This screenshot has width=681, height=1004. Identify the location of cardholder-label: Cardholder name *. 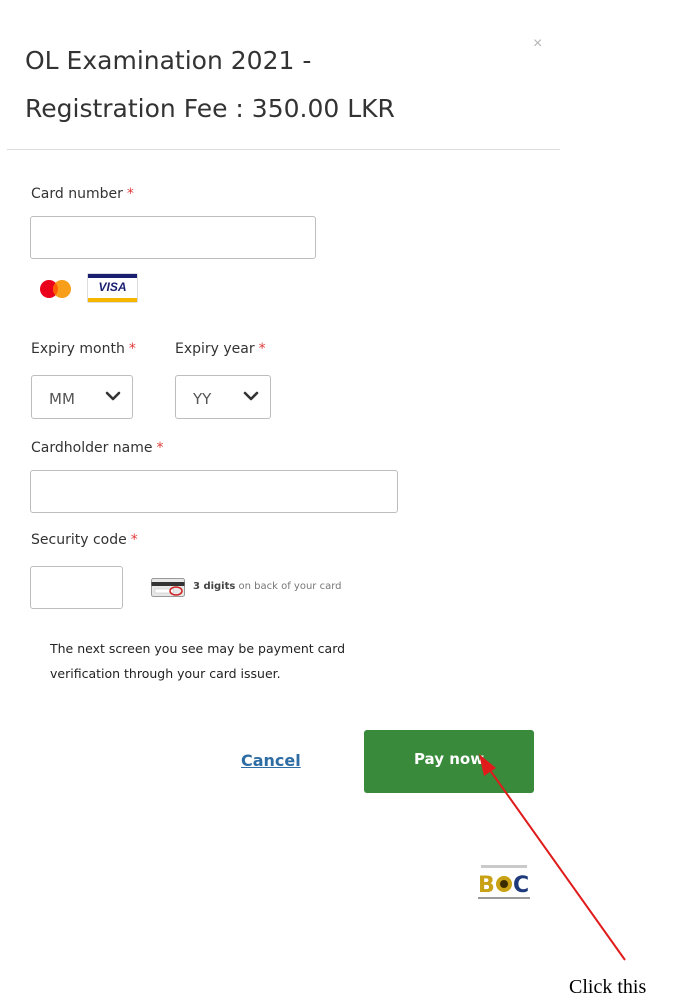
(97, 448).